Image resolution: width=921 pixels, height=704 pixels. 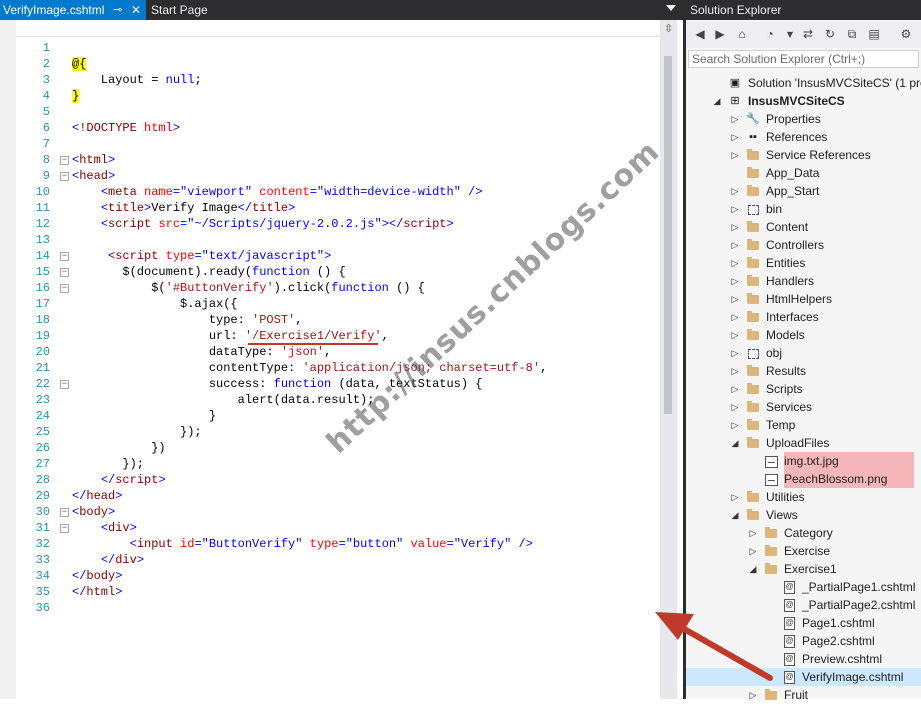 I want to click on tree-item: ▷ Interfaces, so click(x=803, y=317).